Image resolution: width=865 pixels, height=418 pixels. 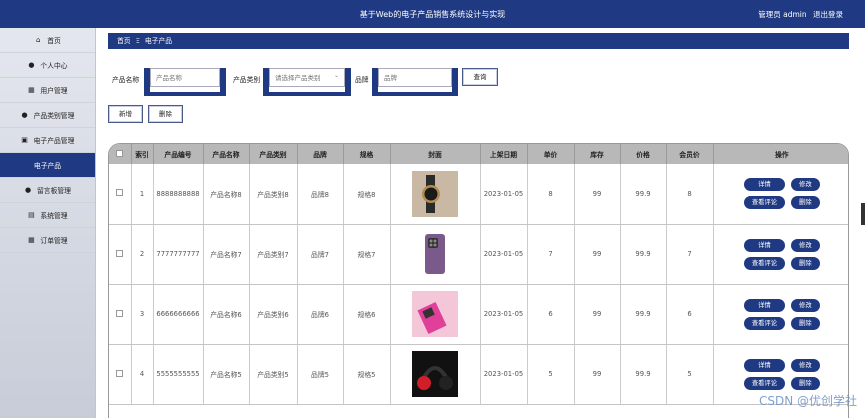 I want to click on col-header: 价格, so click(x=643, y=154).